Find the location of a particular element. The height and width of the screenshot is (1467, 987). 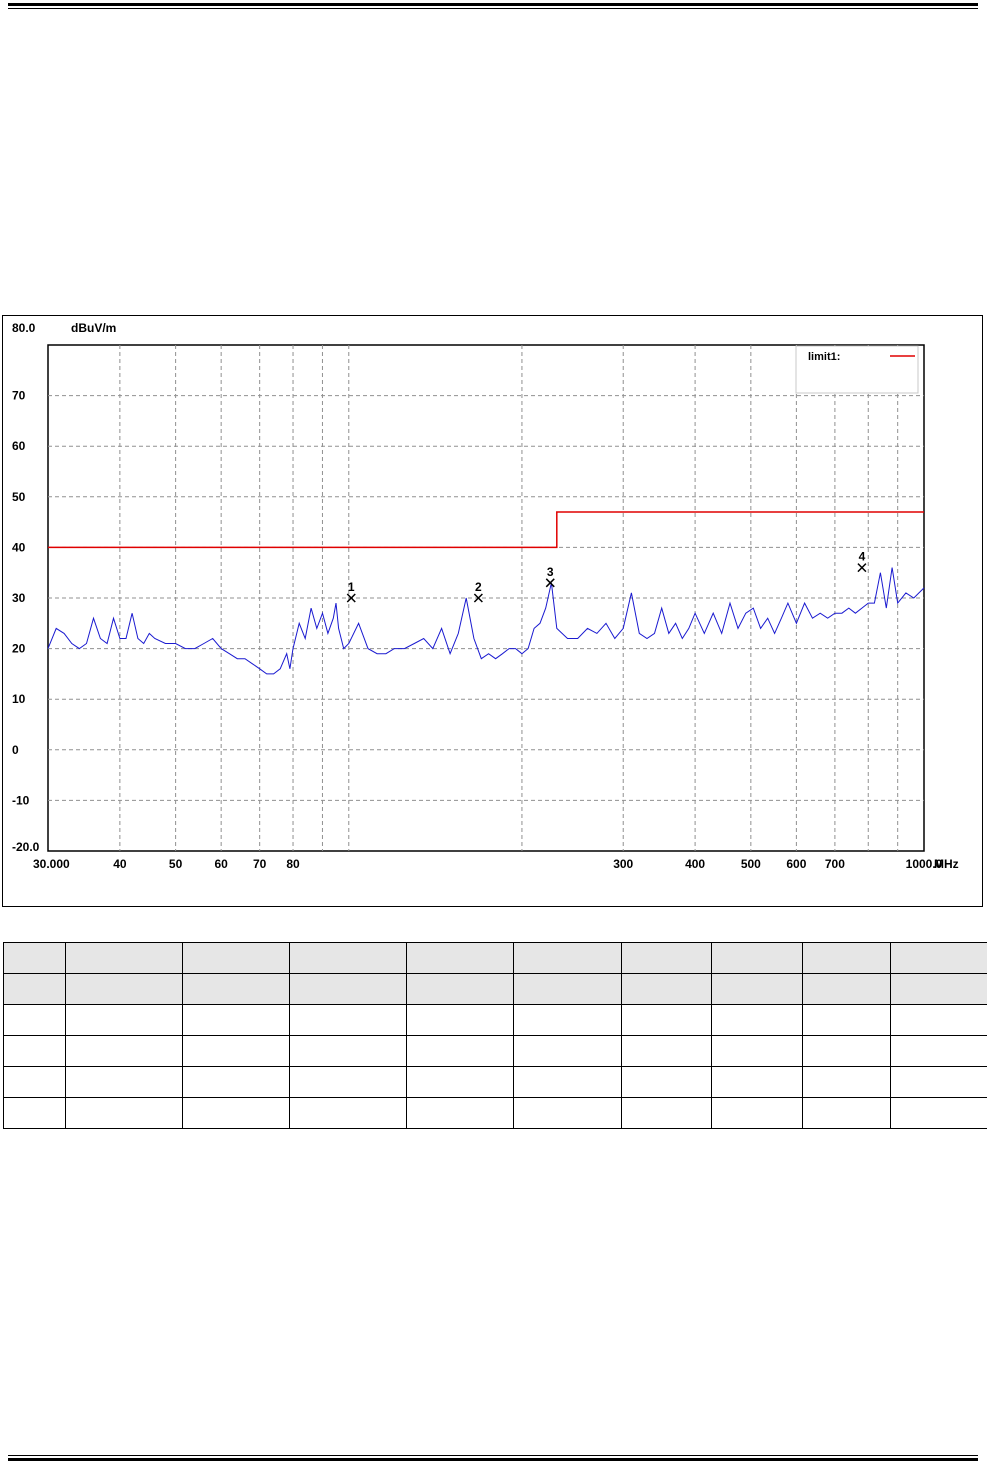

peak-marker-label: 1 is located at coordinates (351, 587).